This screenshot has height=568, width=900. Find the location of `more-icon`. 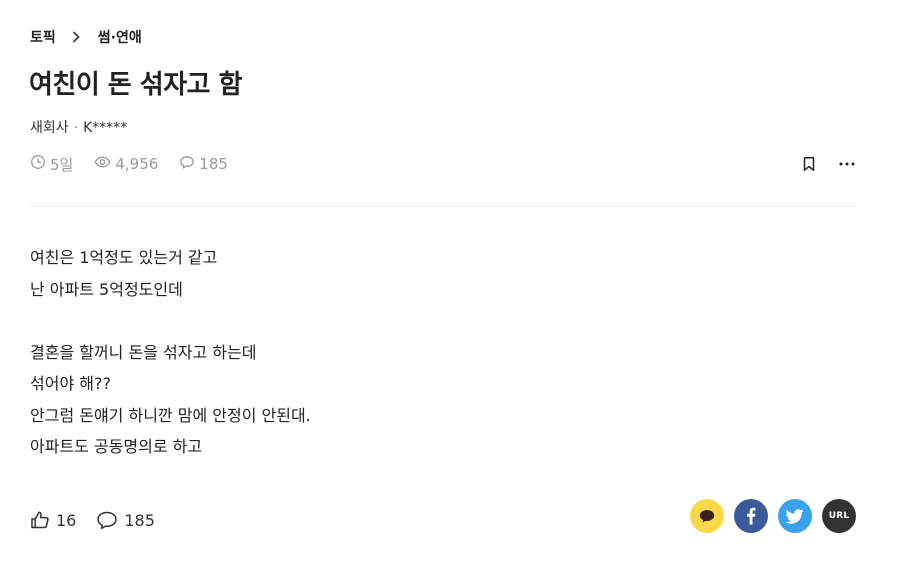

more-icon is located at coordinates (847, 164).